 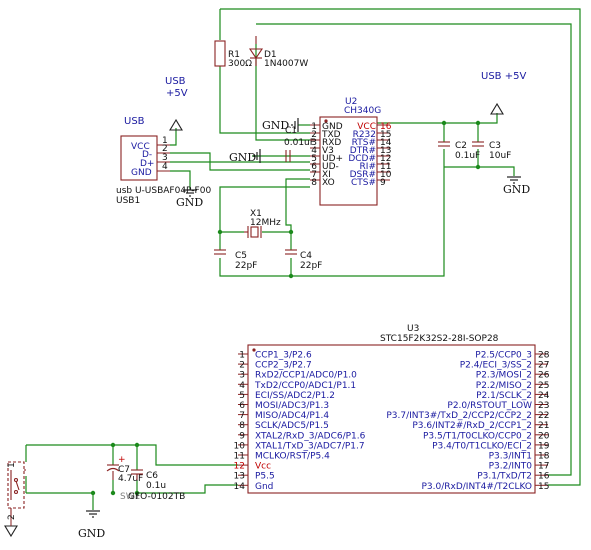 What do you see at coordinates (305, 386) in the screenshot?
I see `u3-pin-name-4: TxD2/CCP0/ADC1/P1.1` at bounding box center [305, 386].